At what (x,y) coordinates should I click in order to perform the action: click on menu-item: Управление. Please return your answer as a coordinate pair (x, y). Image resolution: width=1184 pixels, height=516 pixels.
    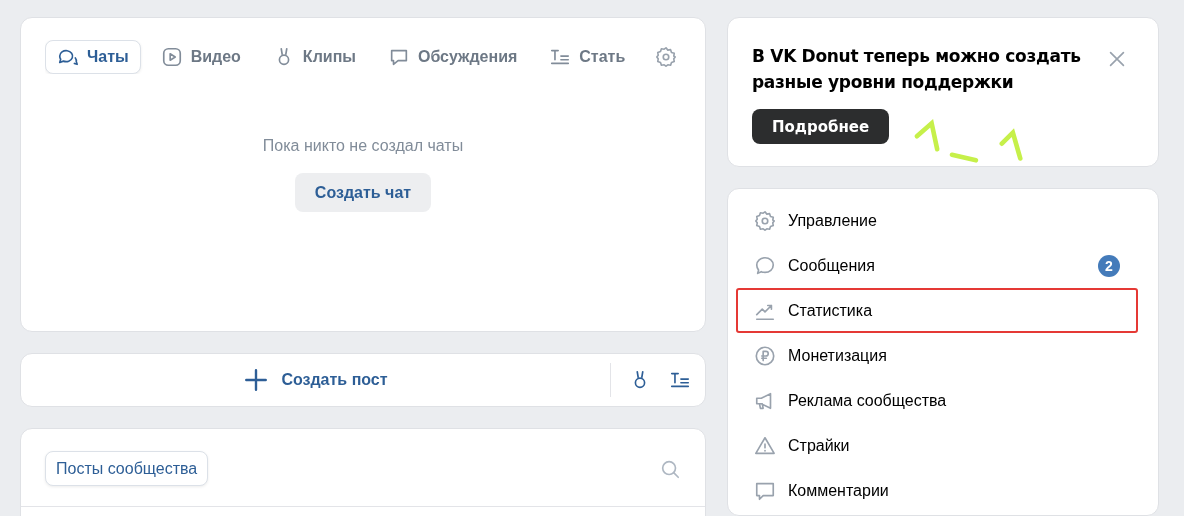
    Looking at the image, I should click on (937, 220).